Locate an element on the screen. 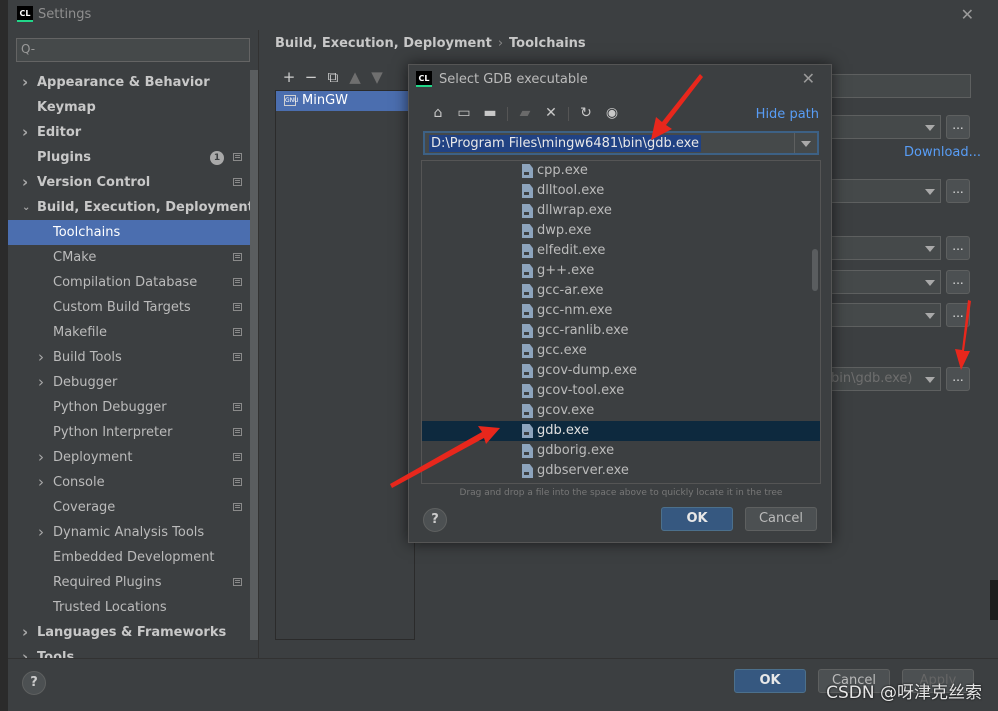  watermark: CSDN @呀津克丝索 is located at coordinates (904, 693).